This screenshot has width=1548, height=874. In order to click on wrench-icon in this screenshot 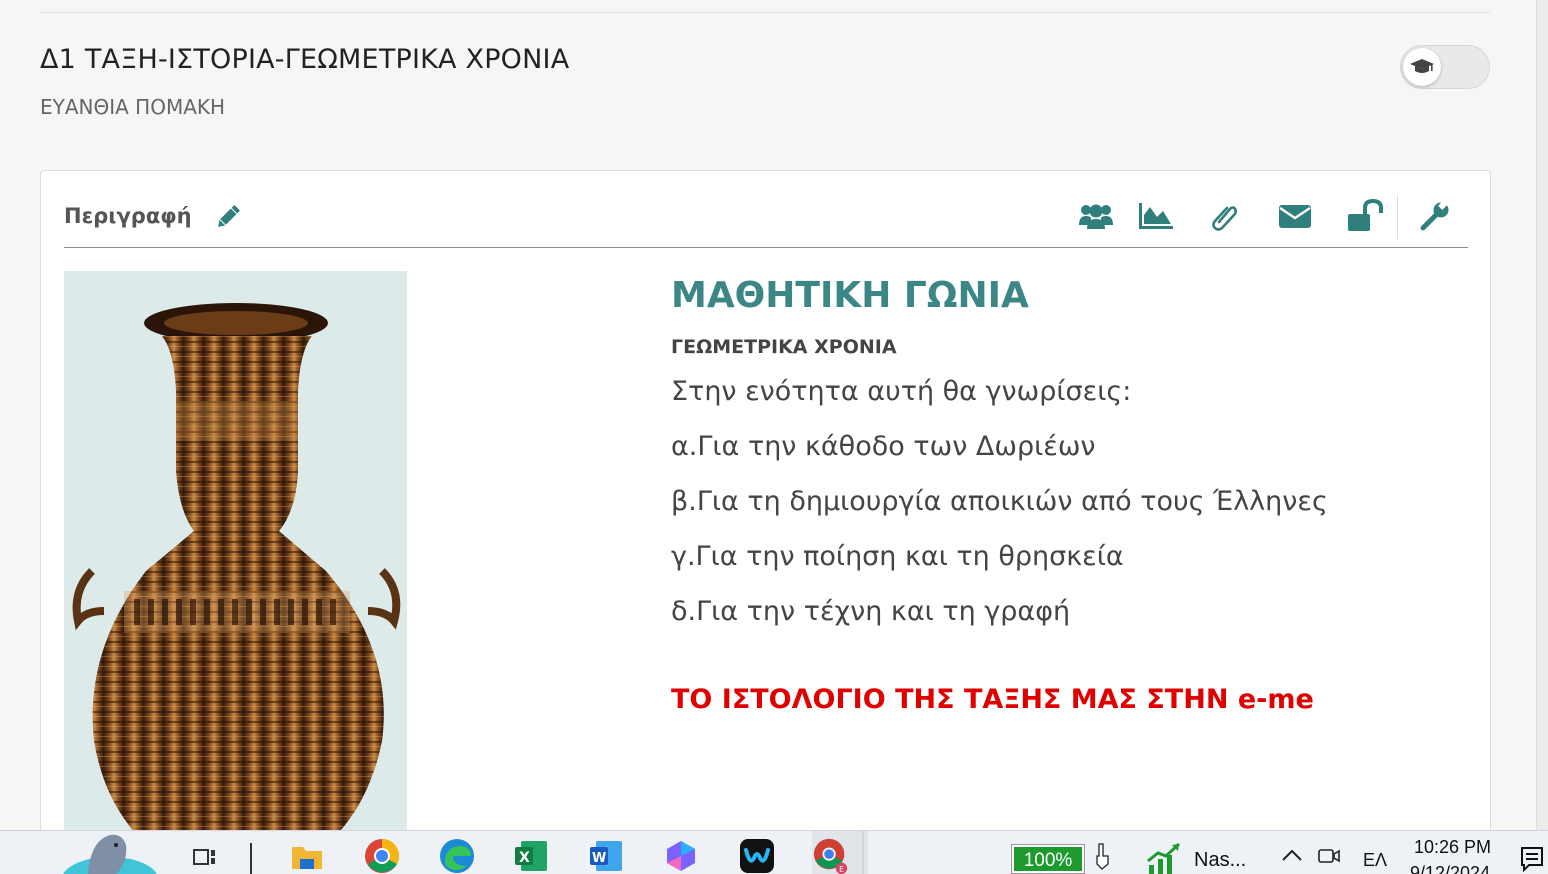, I will do `click(1434, 215)`.